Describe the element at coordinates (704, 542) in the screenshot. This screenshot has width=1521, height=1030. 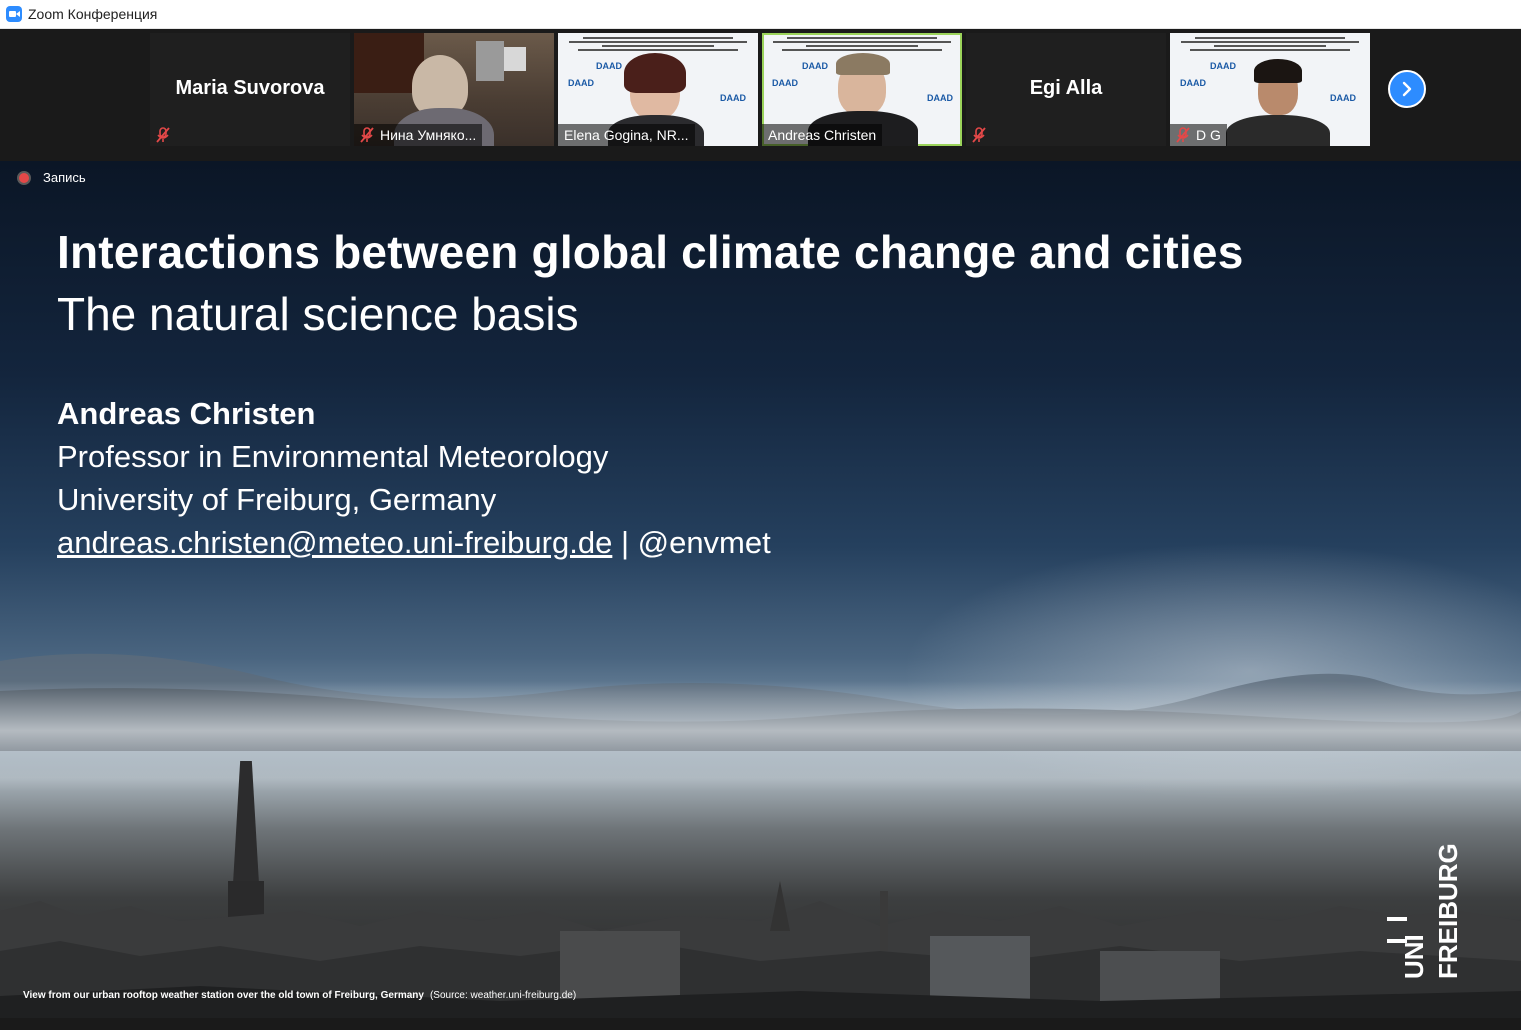
I see `slide-handle: @envmet` at that location.